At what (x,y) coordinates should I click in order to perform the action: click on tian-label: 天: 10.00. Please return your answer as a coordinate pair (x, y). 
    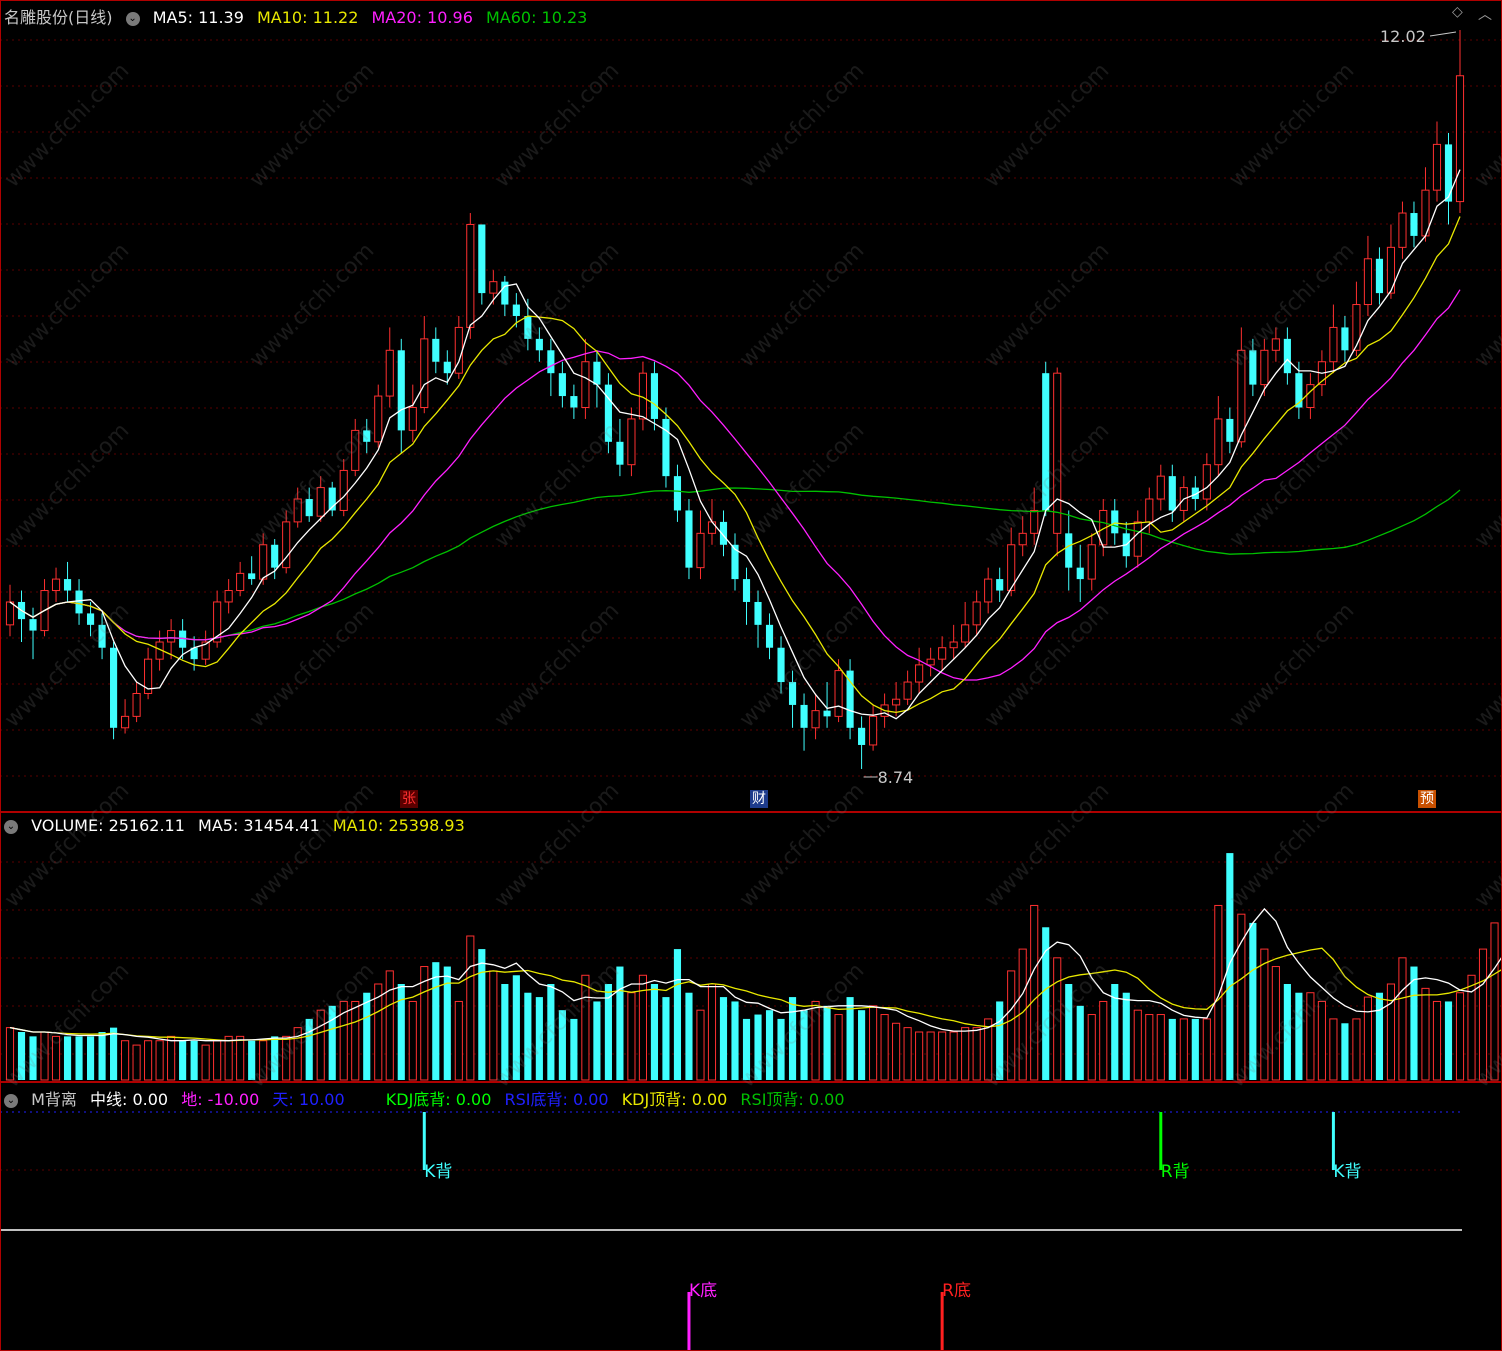
    Looking at the image, I should click on (308, 1099).